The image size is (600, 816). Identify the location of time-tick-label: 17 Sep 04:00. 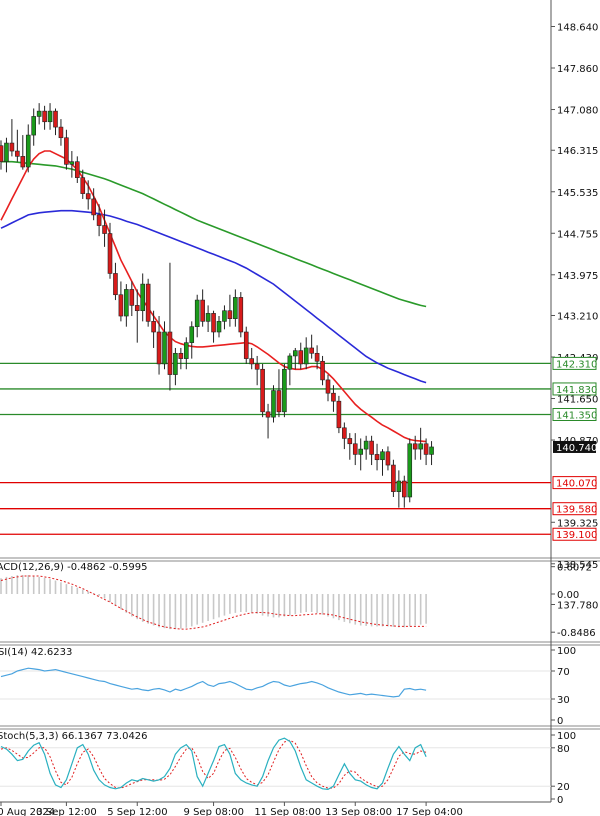
(429, 811).